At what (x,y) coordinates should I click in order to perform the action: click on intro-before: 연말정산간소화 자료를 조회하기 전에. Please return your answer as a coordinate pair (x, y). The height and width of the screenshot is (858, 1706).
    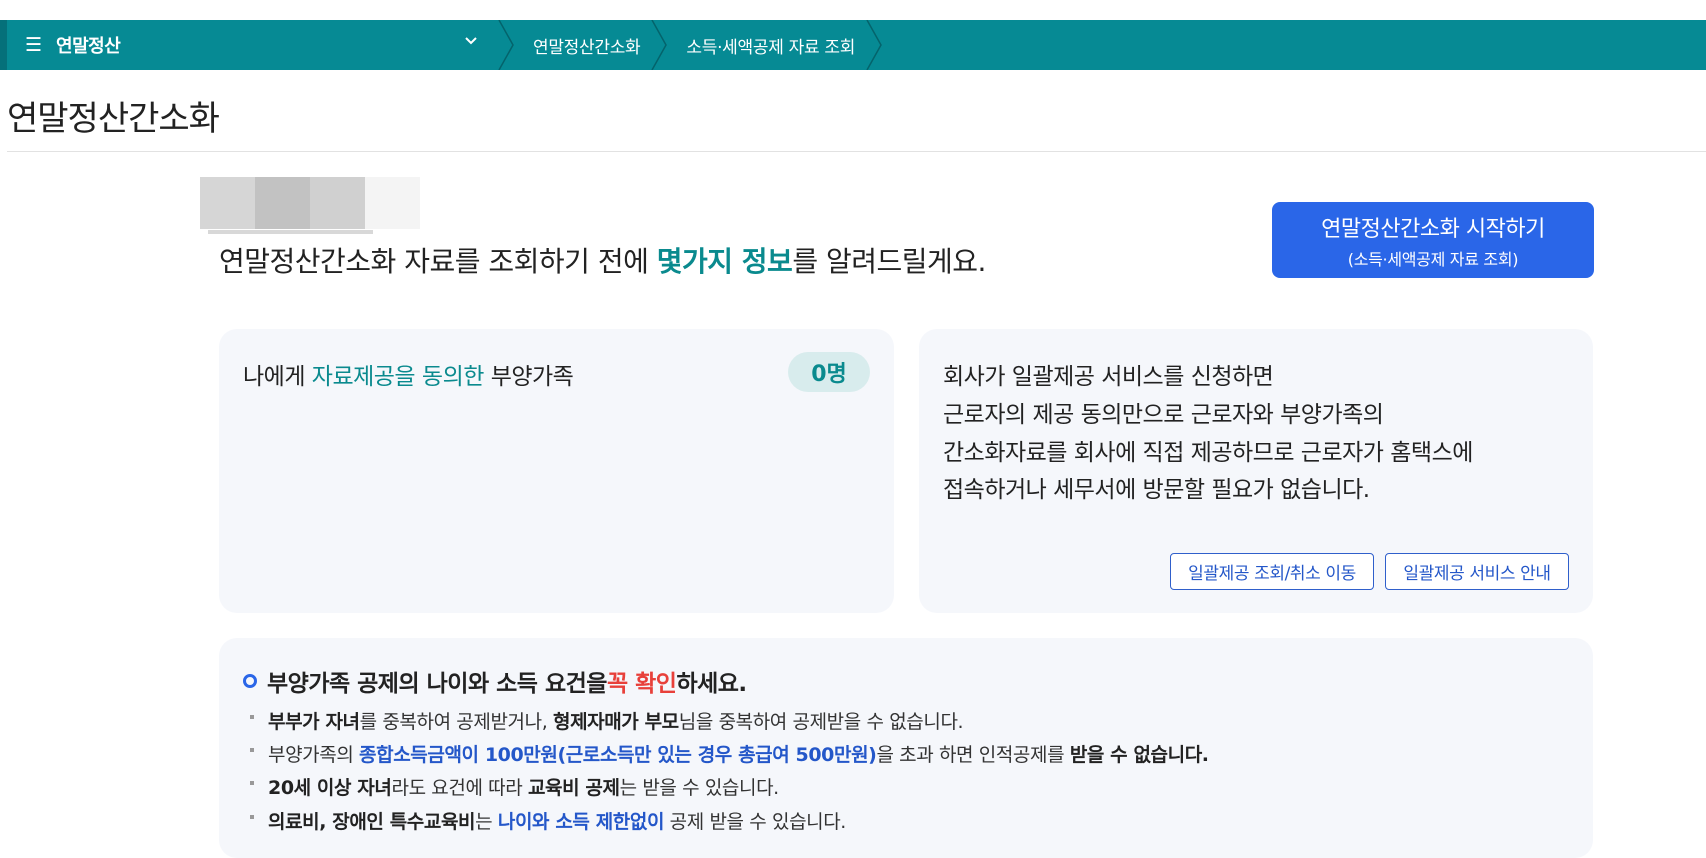
    Looking at the image, I should click on (438, 261).